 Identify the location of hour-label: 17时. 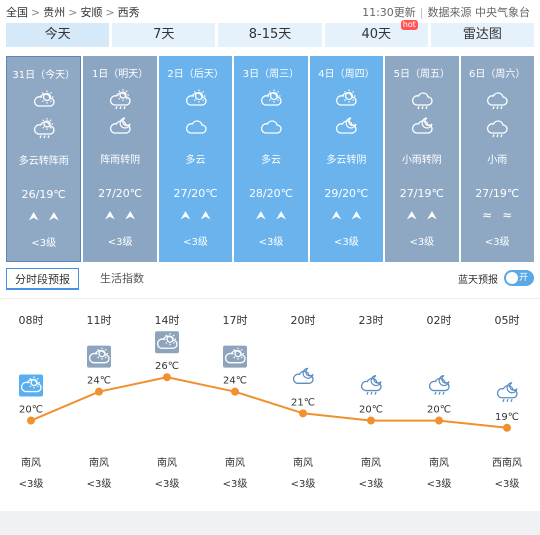
(235, 320).